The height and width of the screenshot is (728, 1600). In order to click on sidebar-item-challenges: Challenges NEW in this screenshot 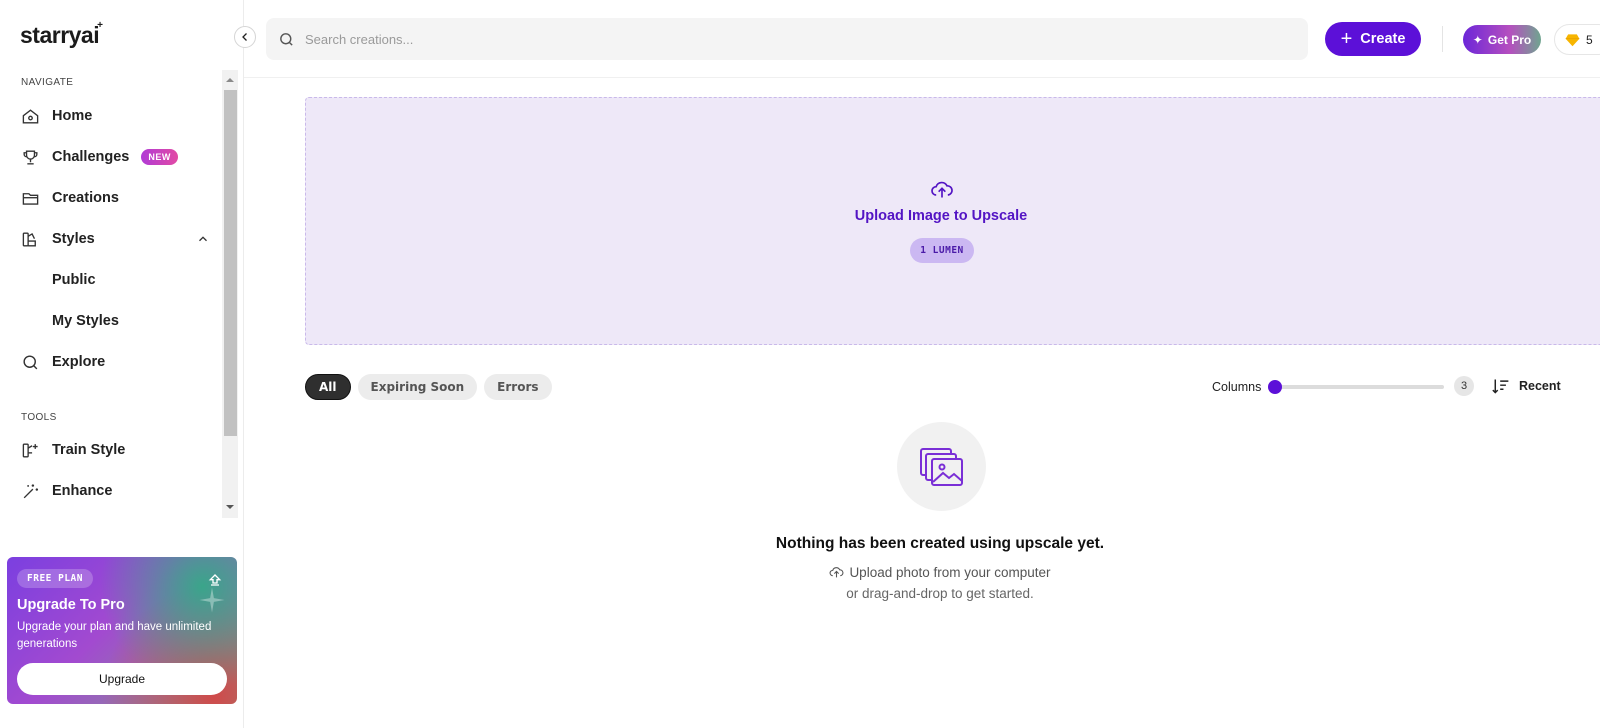, I will do `click(115, 157)`.